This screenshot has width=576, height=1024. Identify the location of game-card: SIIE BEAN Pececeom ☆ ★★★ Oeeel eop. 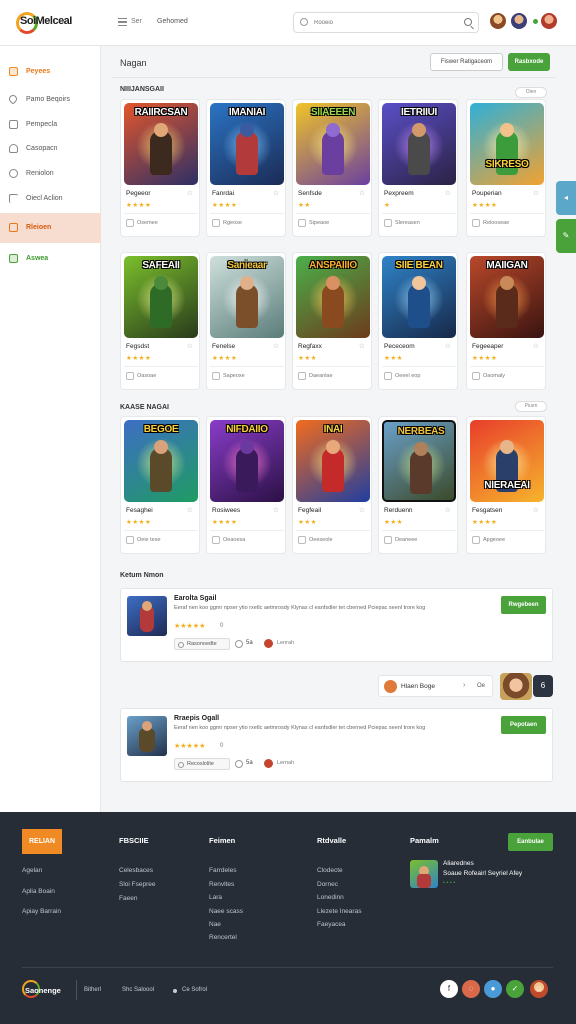
(418, 321).